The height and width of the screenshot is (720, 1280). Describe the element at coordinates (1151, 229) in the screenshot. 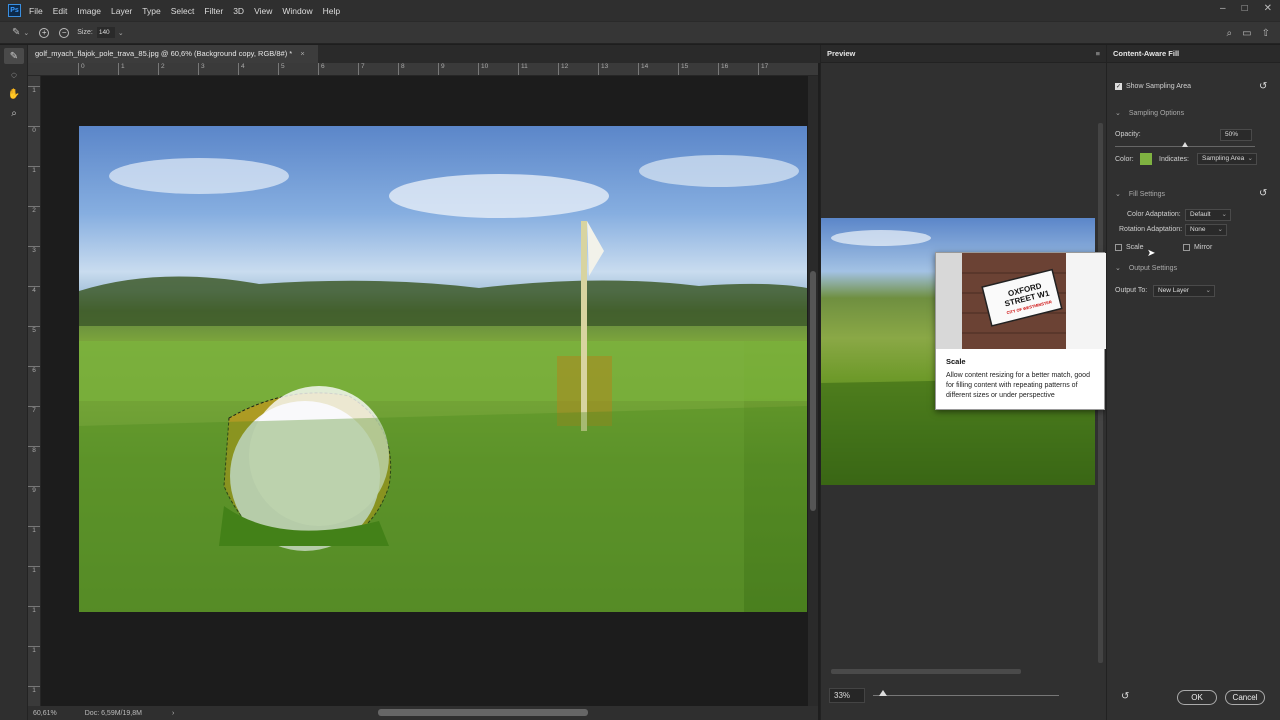

I see `rotation-adaptation-label: Rotation Adaptation:` at that location.